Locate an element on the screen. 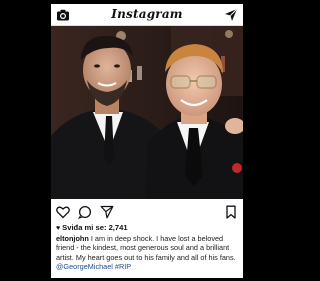 Image resolution: width=320 pixels, height=281 pixels. brand-title: Instagram is located at coordinates (147, 14).